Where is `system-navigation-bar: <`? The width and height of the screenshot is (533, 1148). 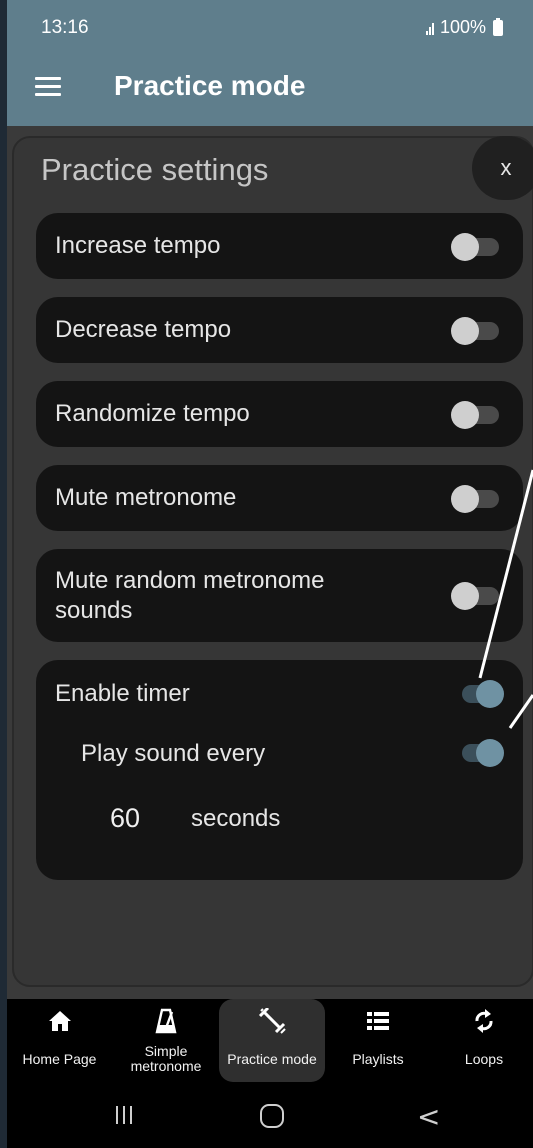
system-navigation-bar: < is located at coordinates (270, 1115).